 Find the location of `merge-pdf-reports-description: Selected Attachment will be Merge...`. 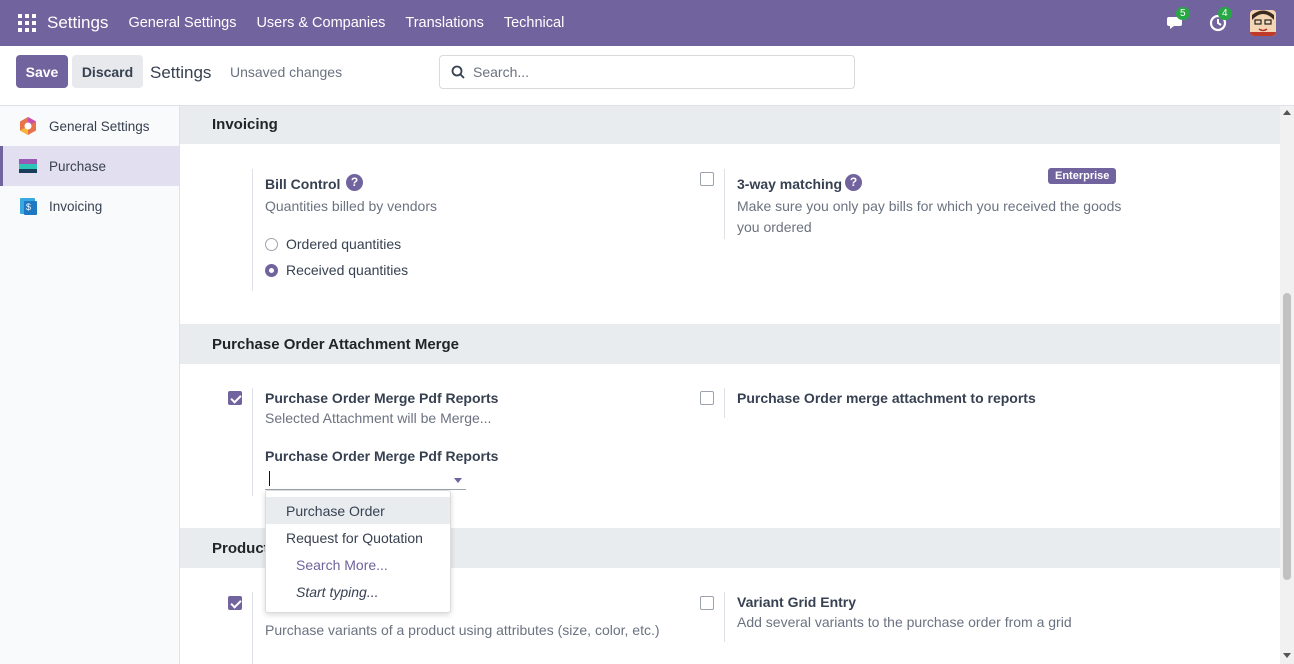

merge-pdf-reports-description: Selected Attachment will be Merge... is located at coordinates (378, 418).